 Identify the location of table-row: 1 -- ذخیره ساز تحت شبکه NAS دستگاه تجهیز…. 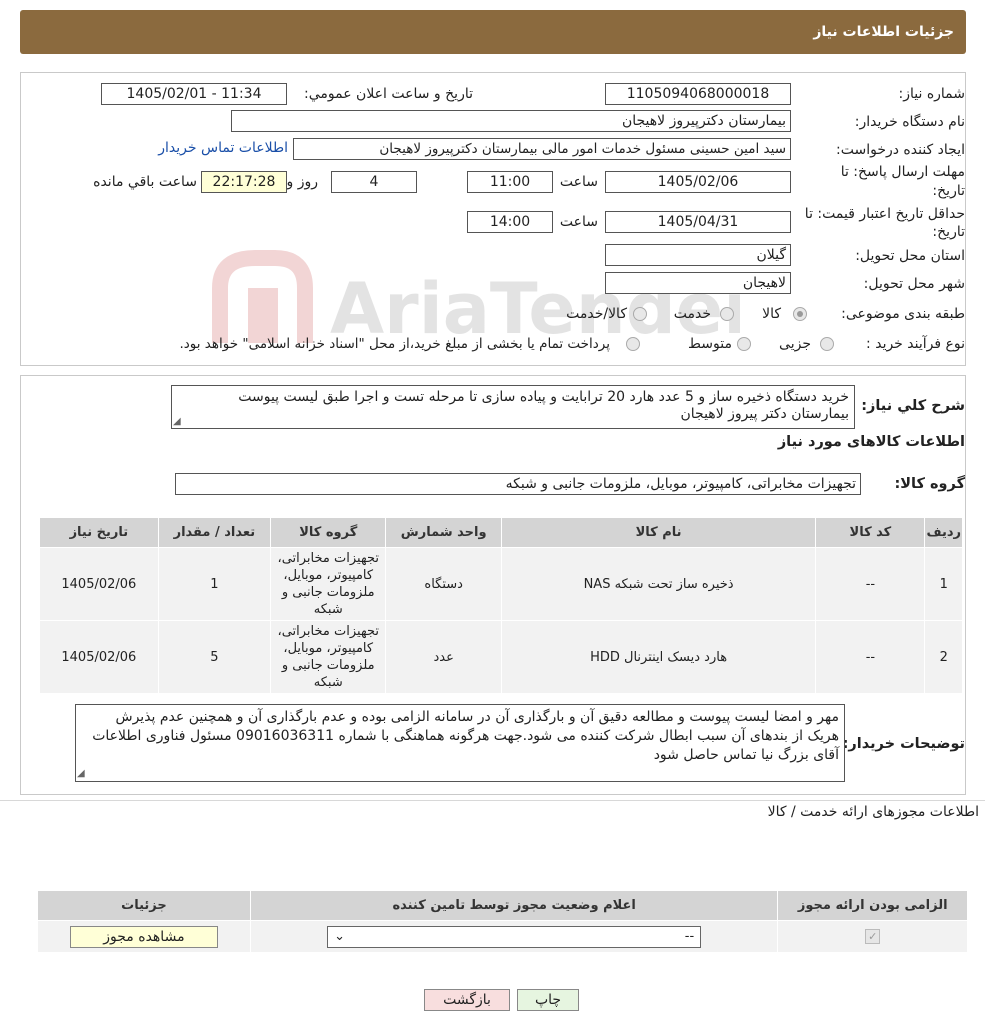
(501, 584).